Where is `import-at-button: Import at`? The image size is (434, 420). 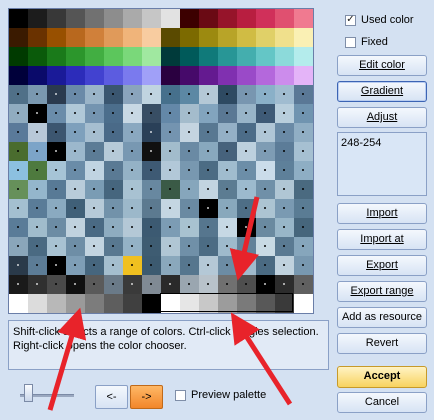
import-at-button: Import at is located at coordinates (382, 239).